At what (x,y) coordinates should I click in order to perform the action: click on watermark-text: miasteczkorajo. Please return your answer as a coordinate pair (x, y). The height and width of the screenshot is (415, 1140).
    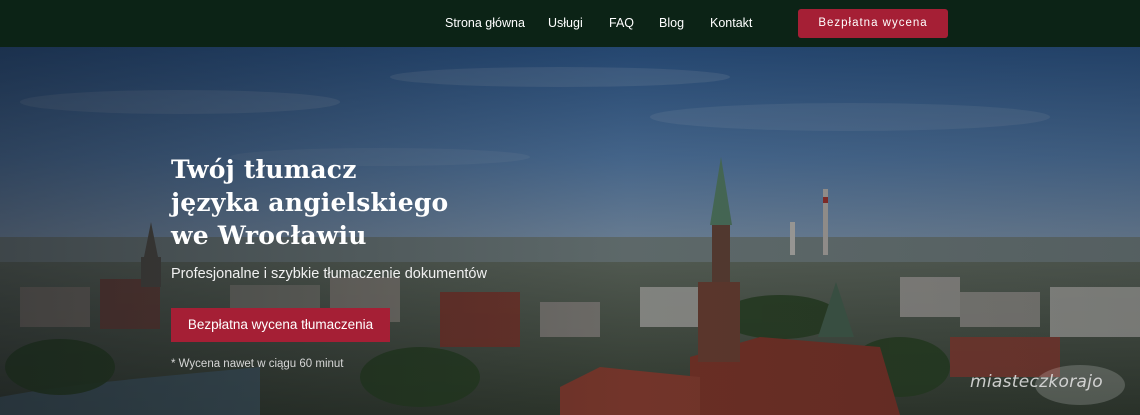
    Looking at the image, I should click on (1036, 382).